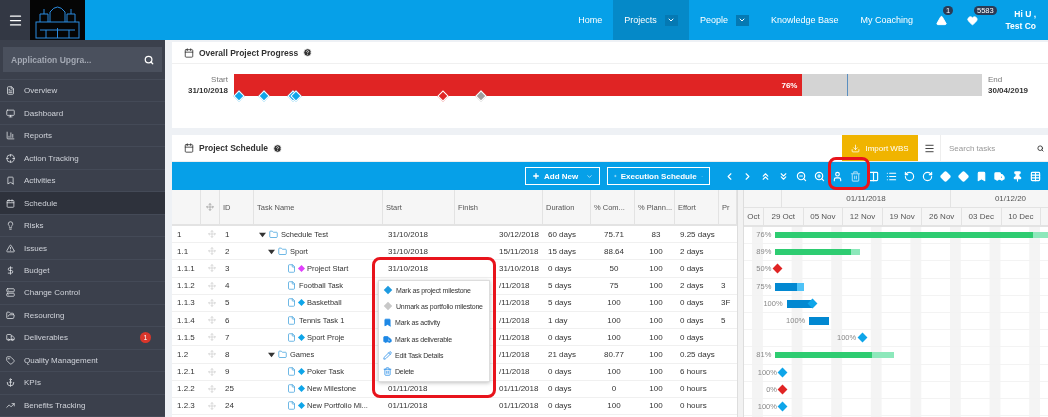  What do you see at coordinates (227, 268) in the screenshot?
I see `table-cell-text: 3` at bounding box center [227, 268].